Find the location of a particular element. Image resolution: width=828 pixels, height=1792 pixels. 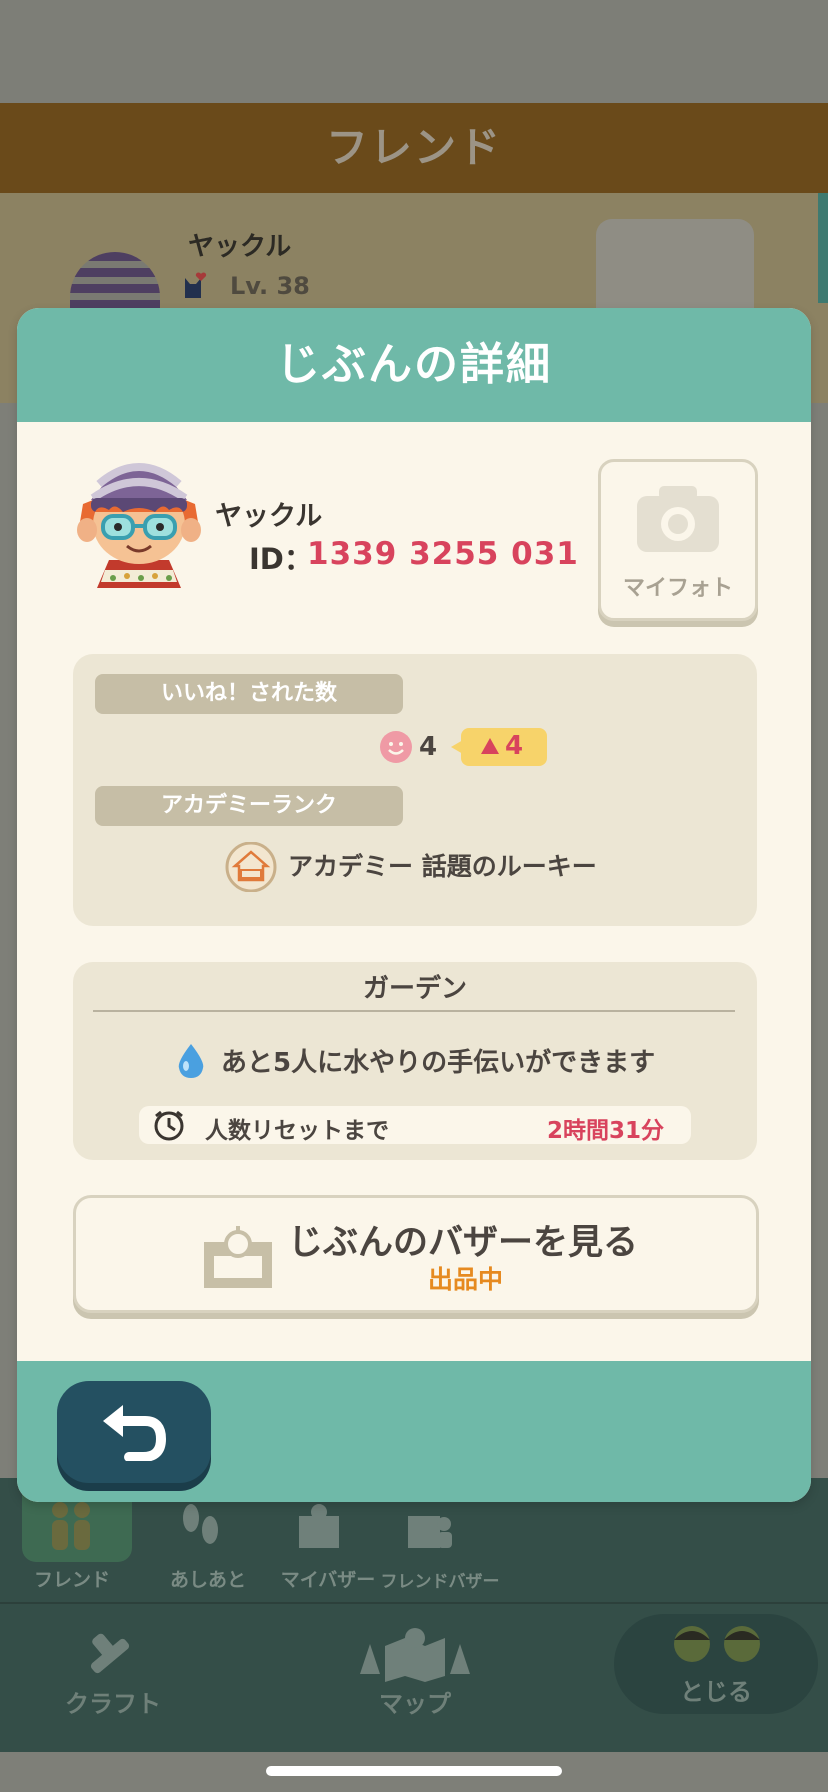

villagers-icon is located at coordinates (717, 1644).